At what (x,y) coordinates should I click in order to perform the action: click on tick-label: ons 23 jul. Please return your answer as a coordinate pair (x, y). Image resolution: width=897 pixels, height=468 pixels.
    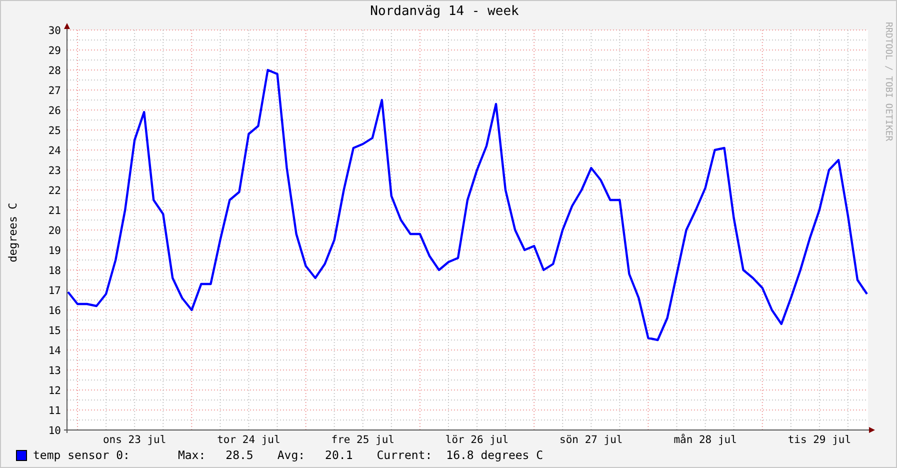
    Looking at the image, I should click on (134, 439).